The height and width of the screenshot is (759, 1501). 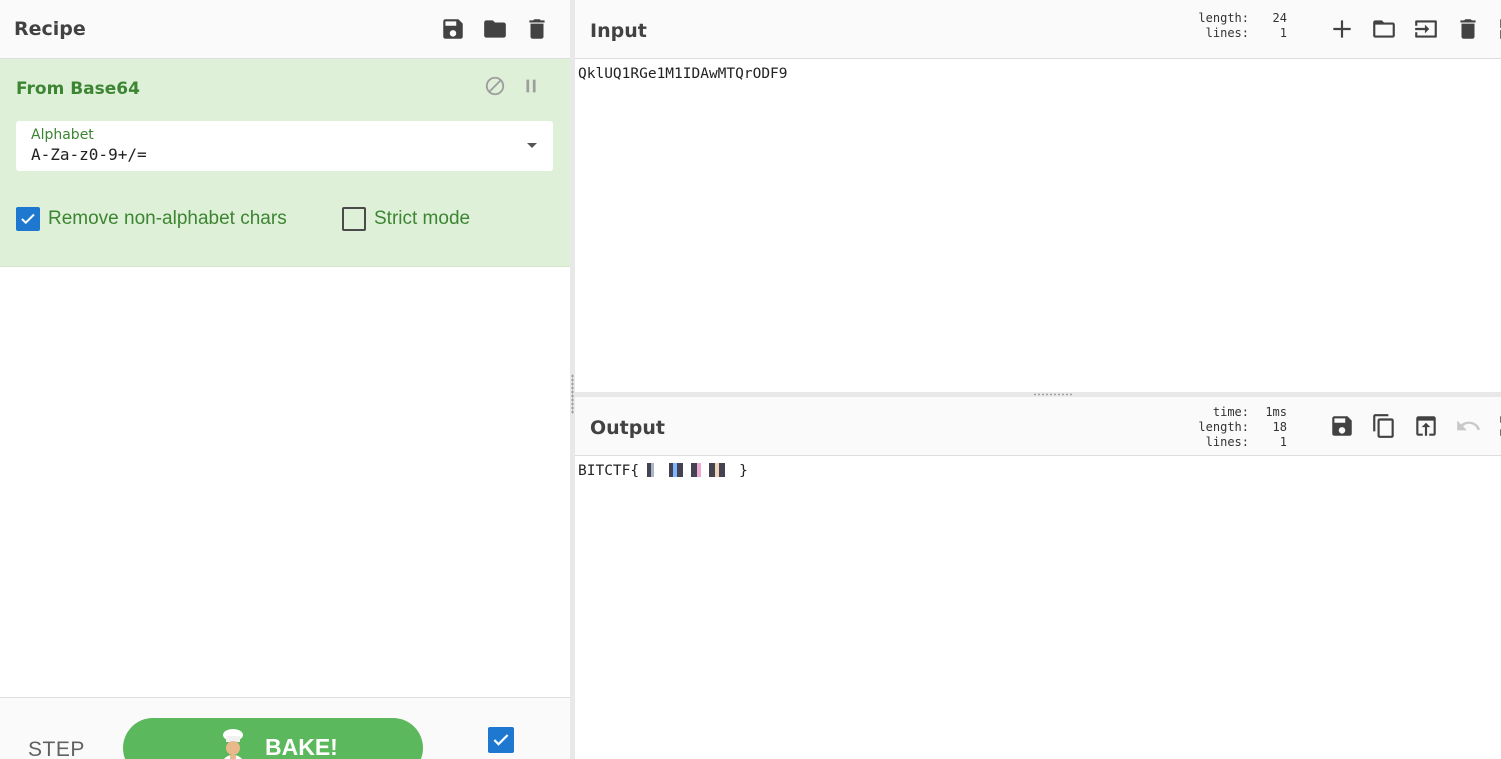 What do you see at coordinates (1038, 29) in the screenshot?
I see `input-header: Input length: 24 lines: 1` at bounding box center [1038, 29].